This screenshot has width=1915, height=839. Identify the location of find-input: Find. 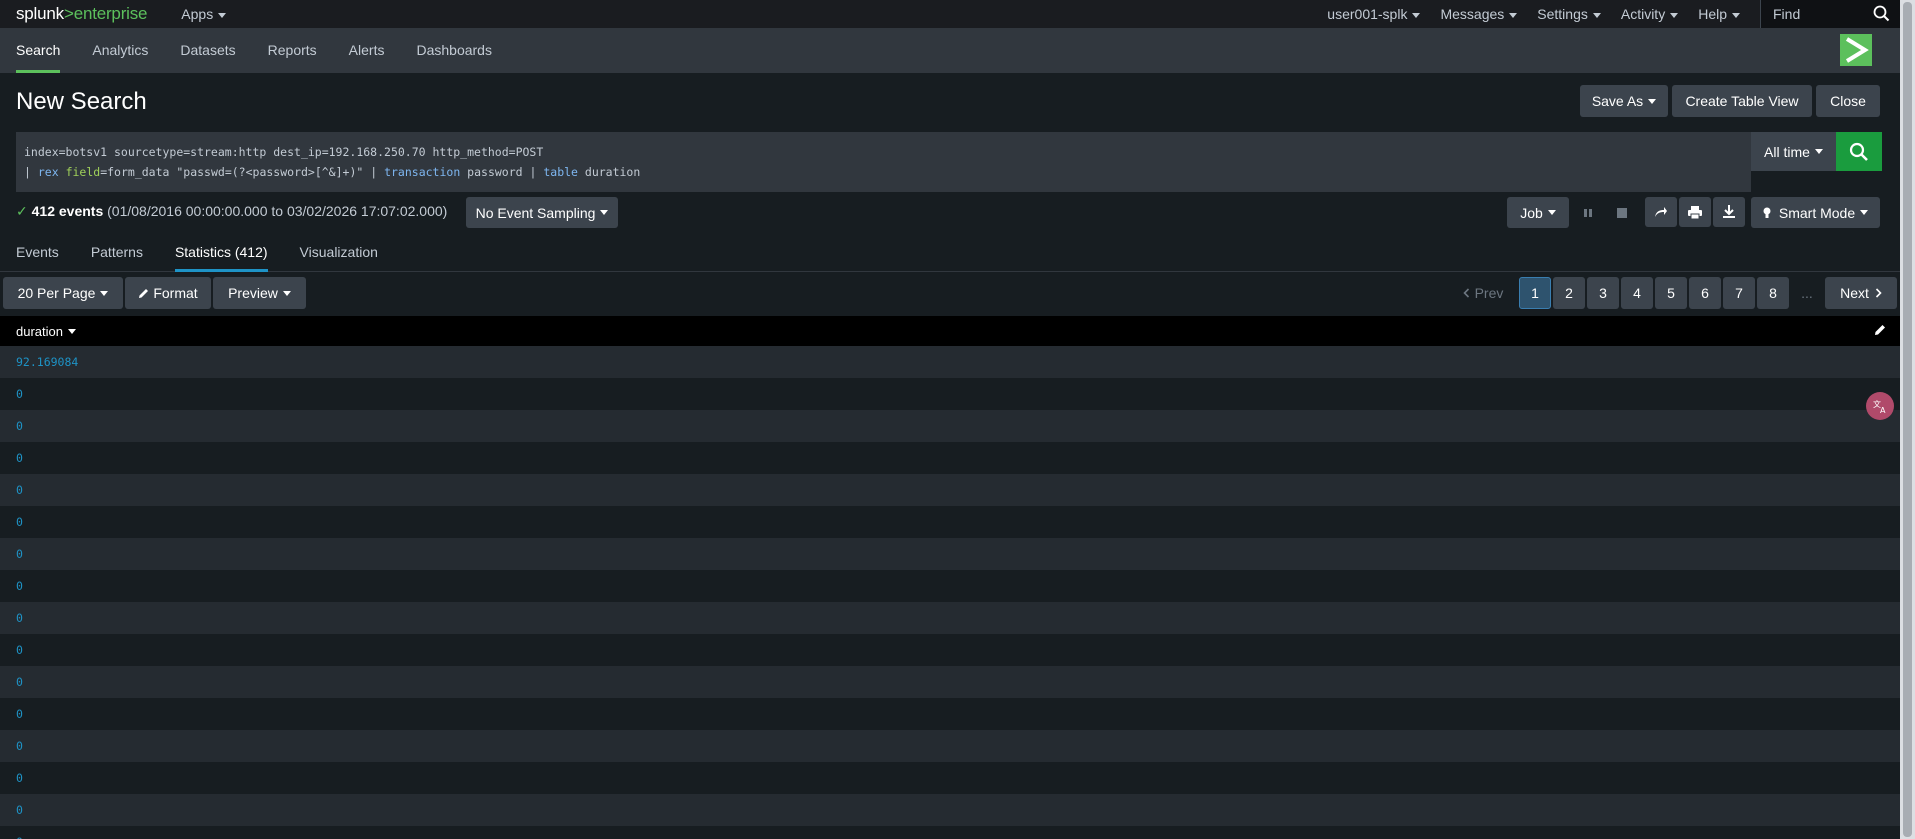
(1830, 14).